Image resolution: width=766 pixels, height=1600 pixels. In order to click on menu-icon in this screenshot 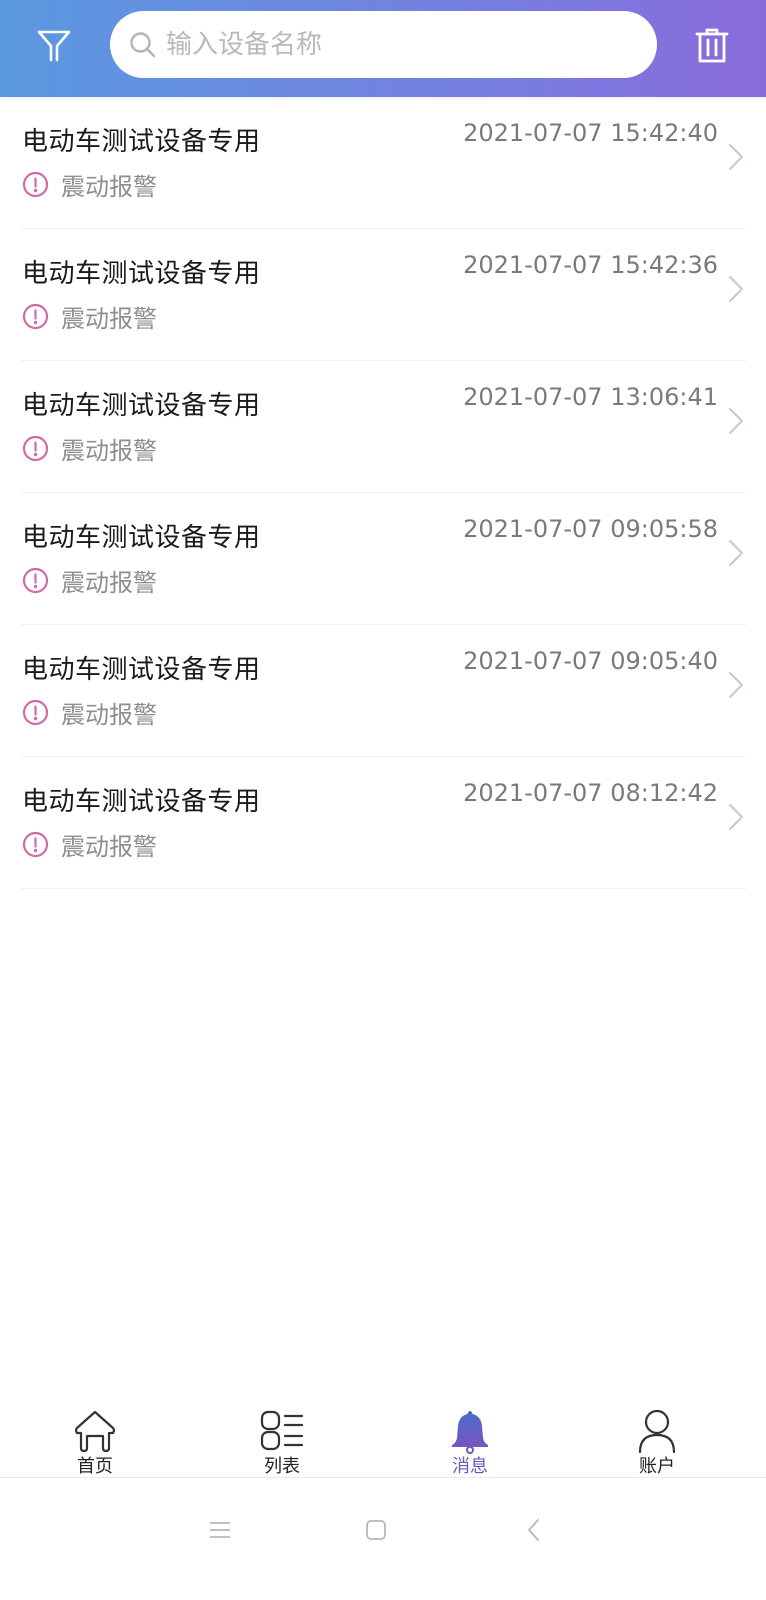, I will do `click(220, 1530)`.